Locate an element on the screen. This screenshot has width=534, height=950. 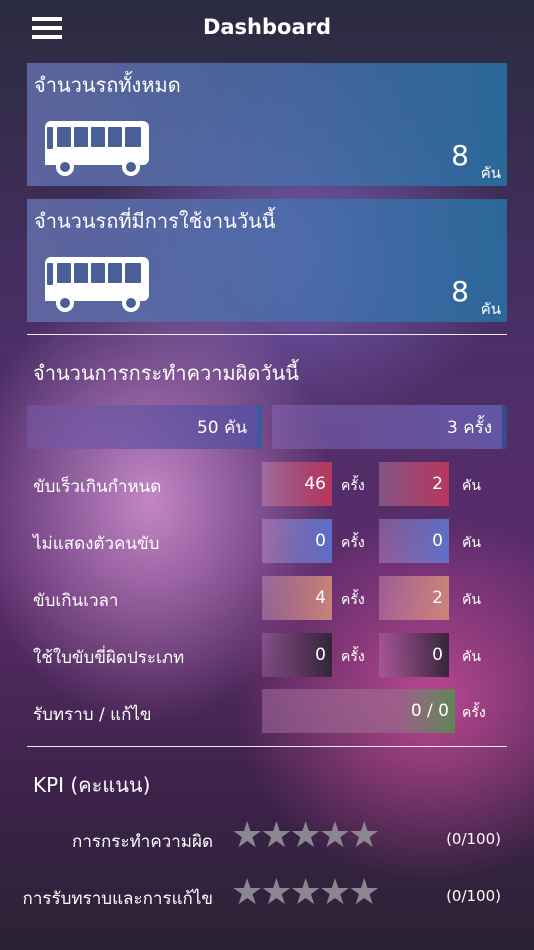
wrong-license-vehicles-value: 0 is located at coordinates (414, 655).